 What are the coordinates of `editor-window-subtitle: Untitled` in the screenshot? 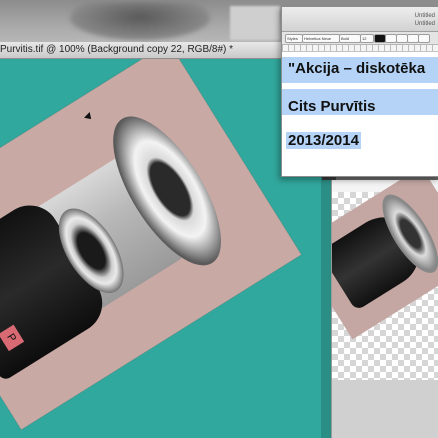 It's located at (424, 24).